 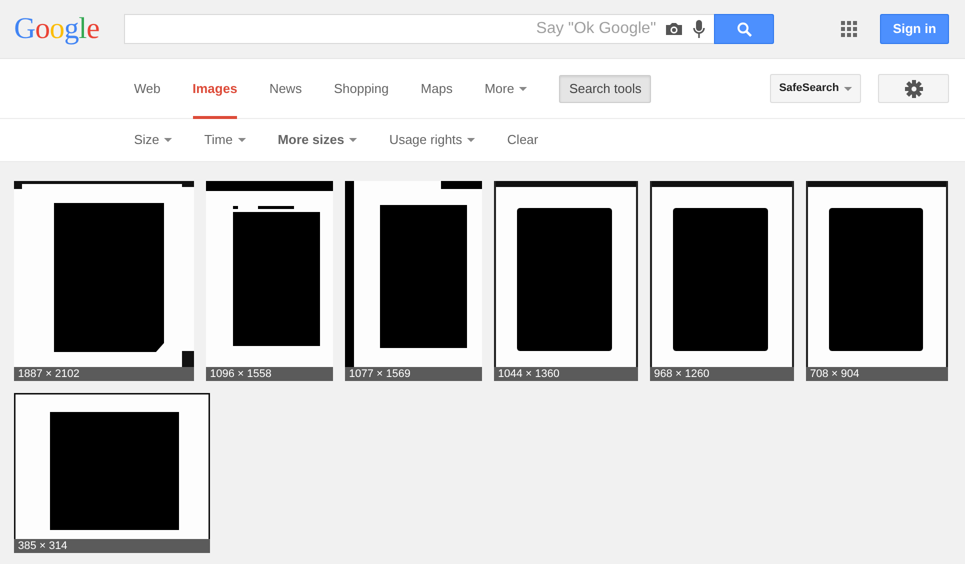 I want to click on settings-button, so click(x=913, y=88).